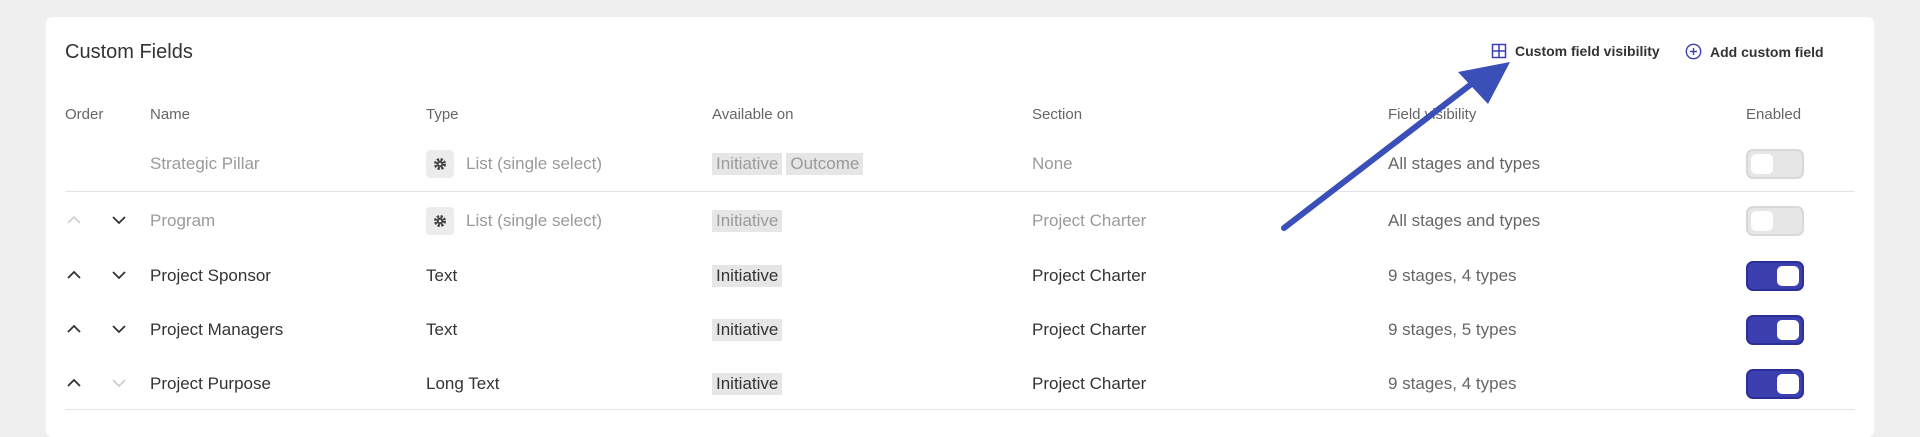  What do you see at coordinates (1499, 51) in the screenshot?
I see `grid-icon` at bounding box center [1499, 51].